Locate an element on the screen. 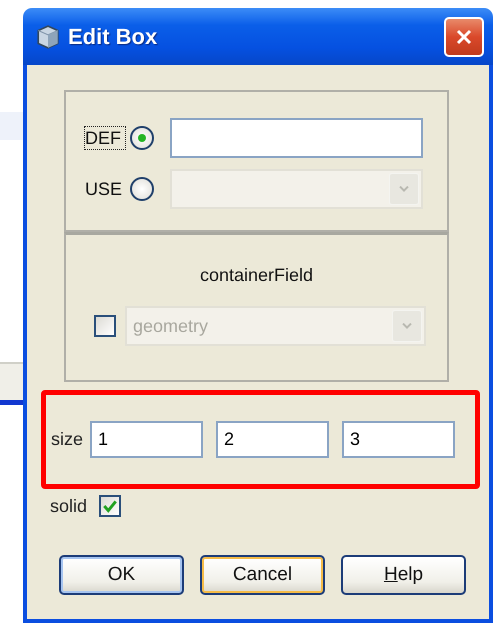 The width and height of the screenshot is (493, 623). input-field: 3 is located at coordinates (399, 439).